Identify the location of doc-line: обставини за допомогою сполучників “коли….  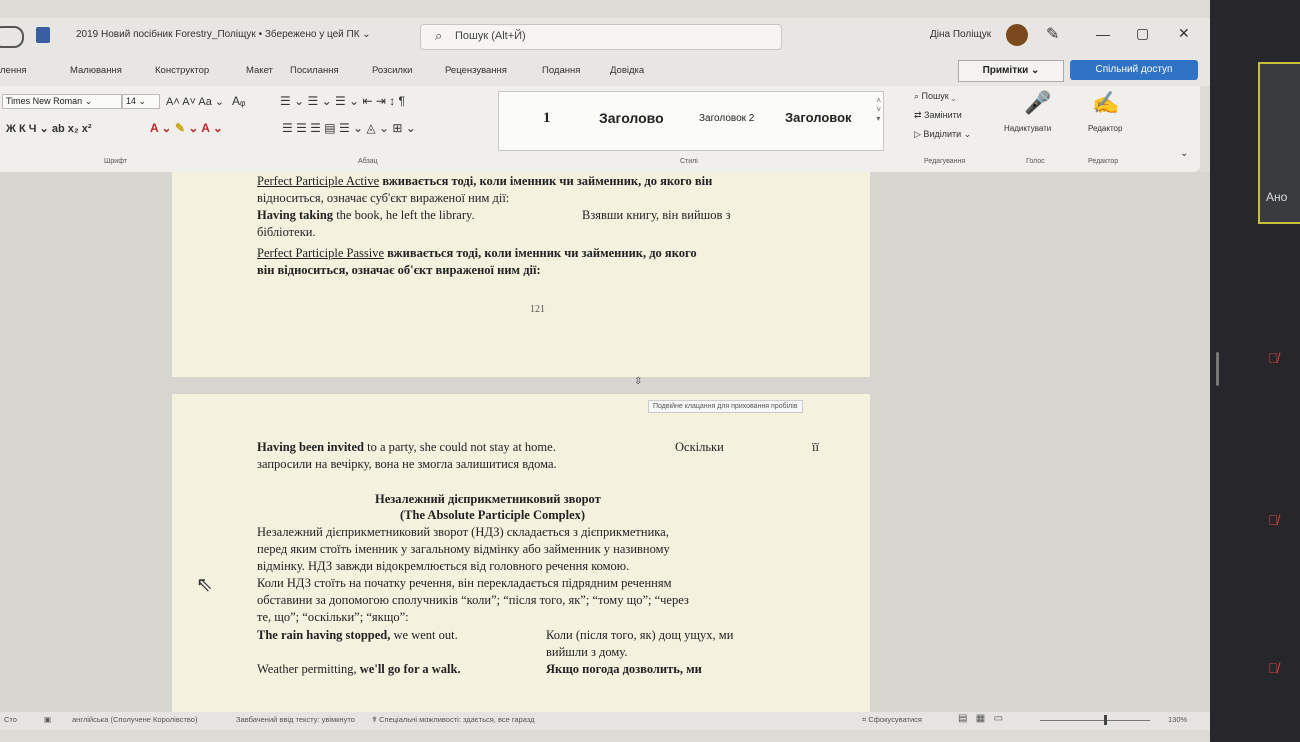
(473, 600).